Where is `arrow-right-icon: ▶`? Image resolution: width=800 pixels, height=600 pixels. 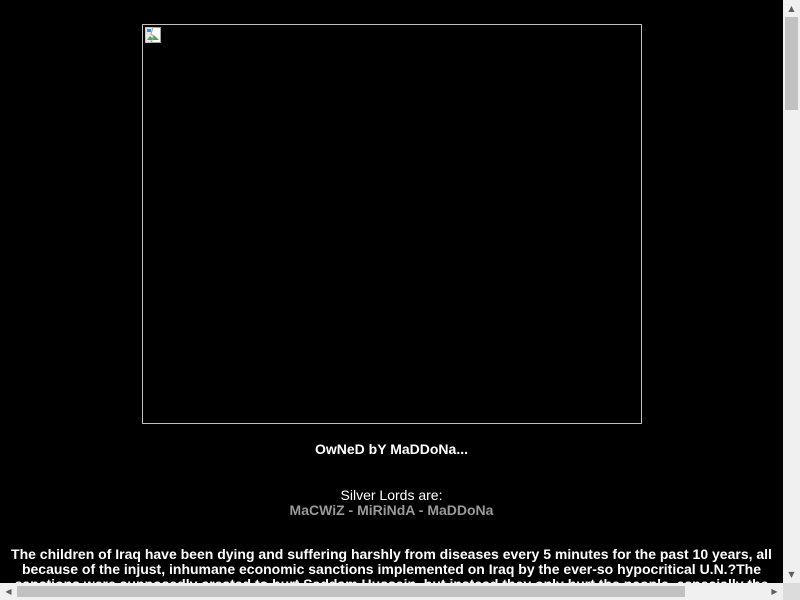
arrow-right-icon: ▶ is located at coordinates (774, 591).